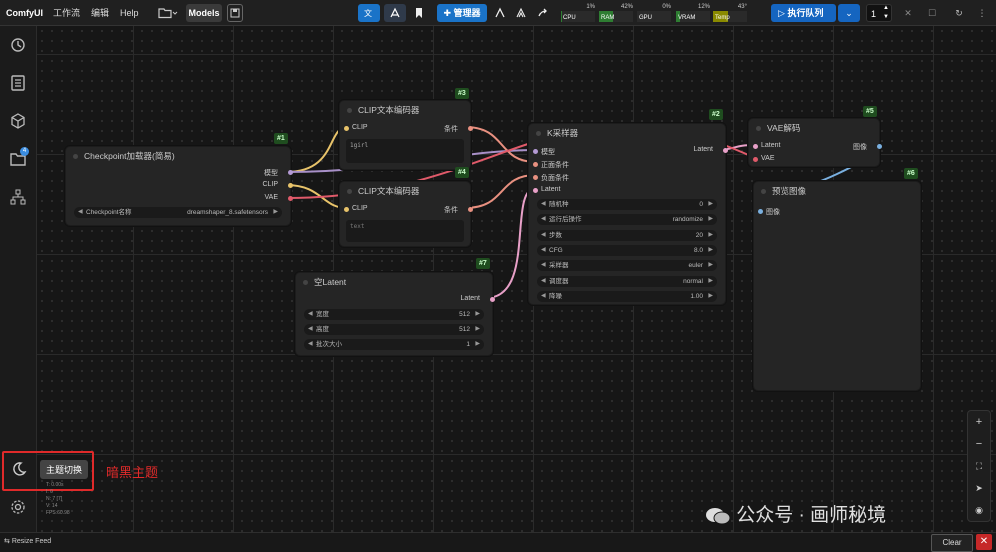 This screenshot has width=996, height=552. I want to click on share-arrow-icon, so click(543, 13).